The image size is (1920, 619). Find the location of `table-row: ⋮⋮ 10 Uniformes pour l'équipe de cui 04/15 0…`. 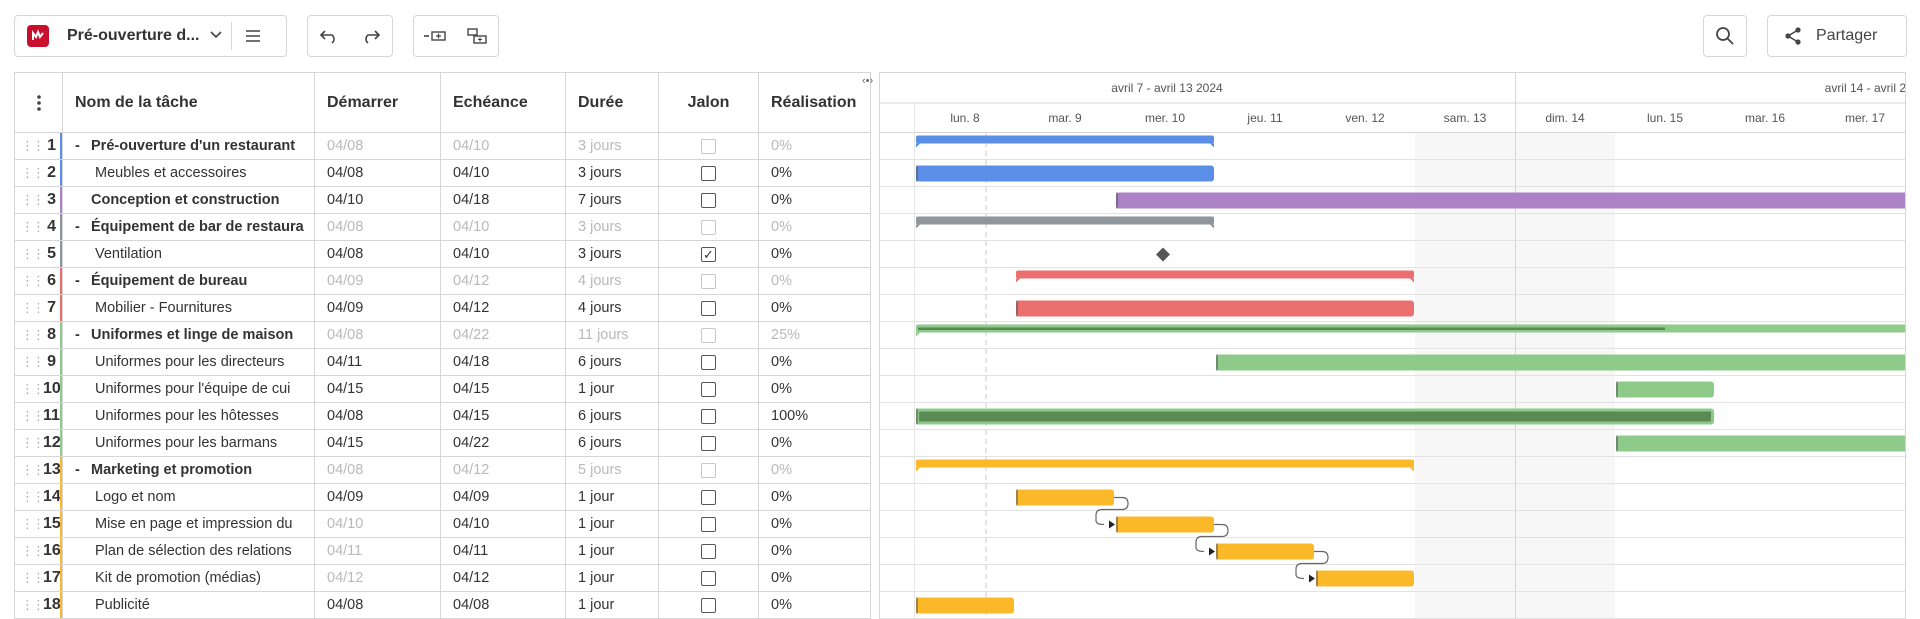

table-row: ⋮⋮ 10 Uniformes pour l'équipe de cui 04/15 0… is located at coordinates (442, 389).